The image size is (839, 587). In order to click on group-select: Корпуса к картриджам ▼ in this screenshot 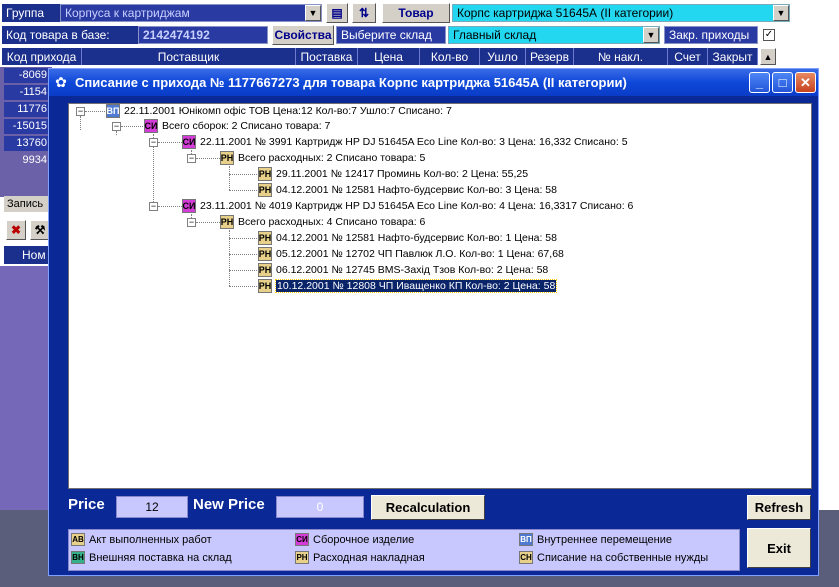, I will do `click(191, 13)`.